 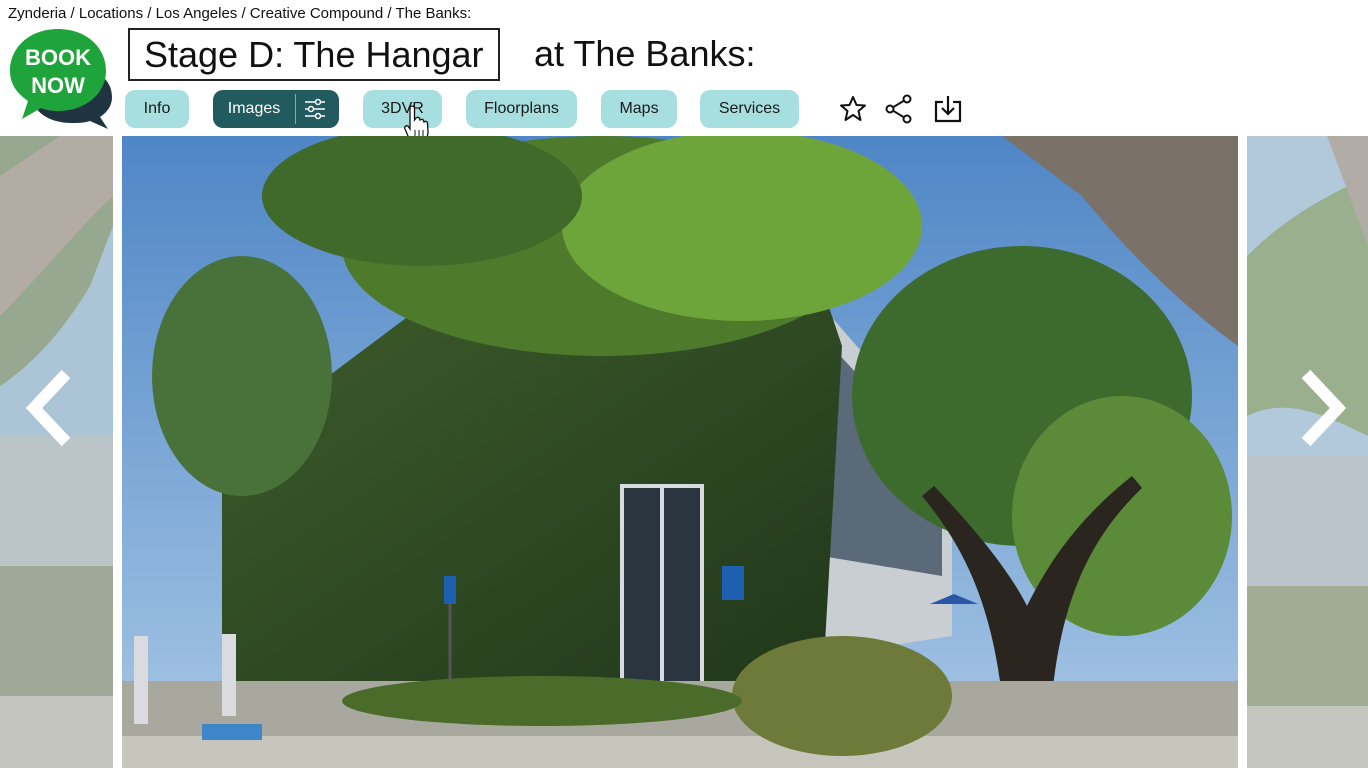 I want to click on book-now-logo: BOOK NOW, so click(x=62, y=79).